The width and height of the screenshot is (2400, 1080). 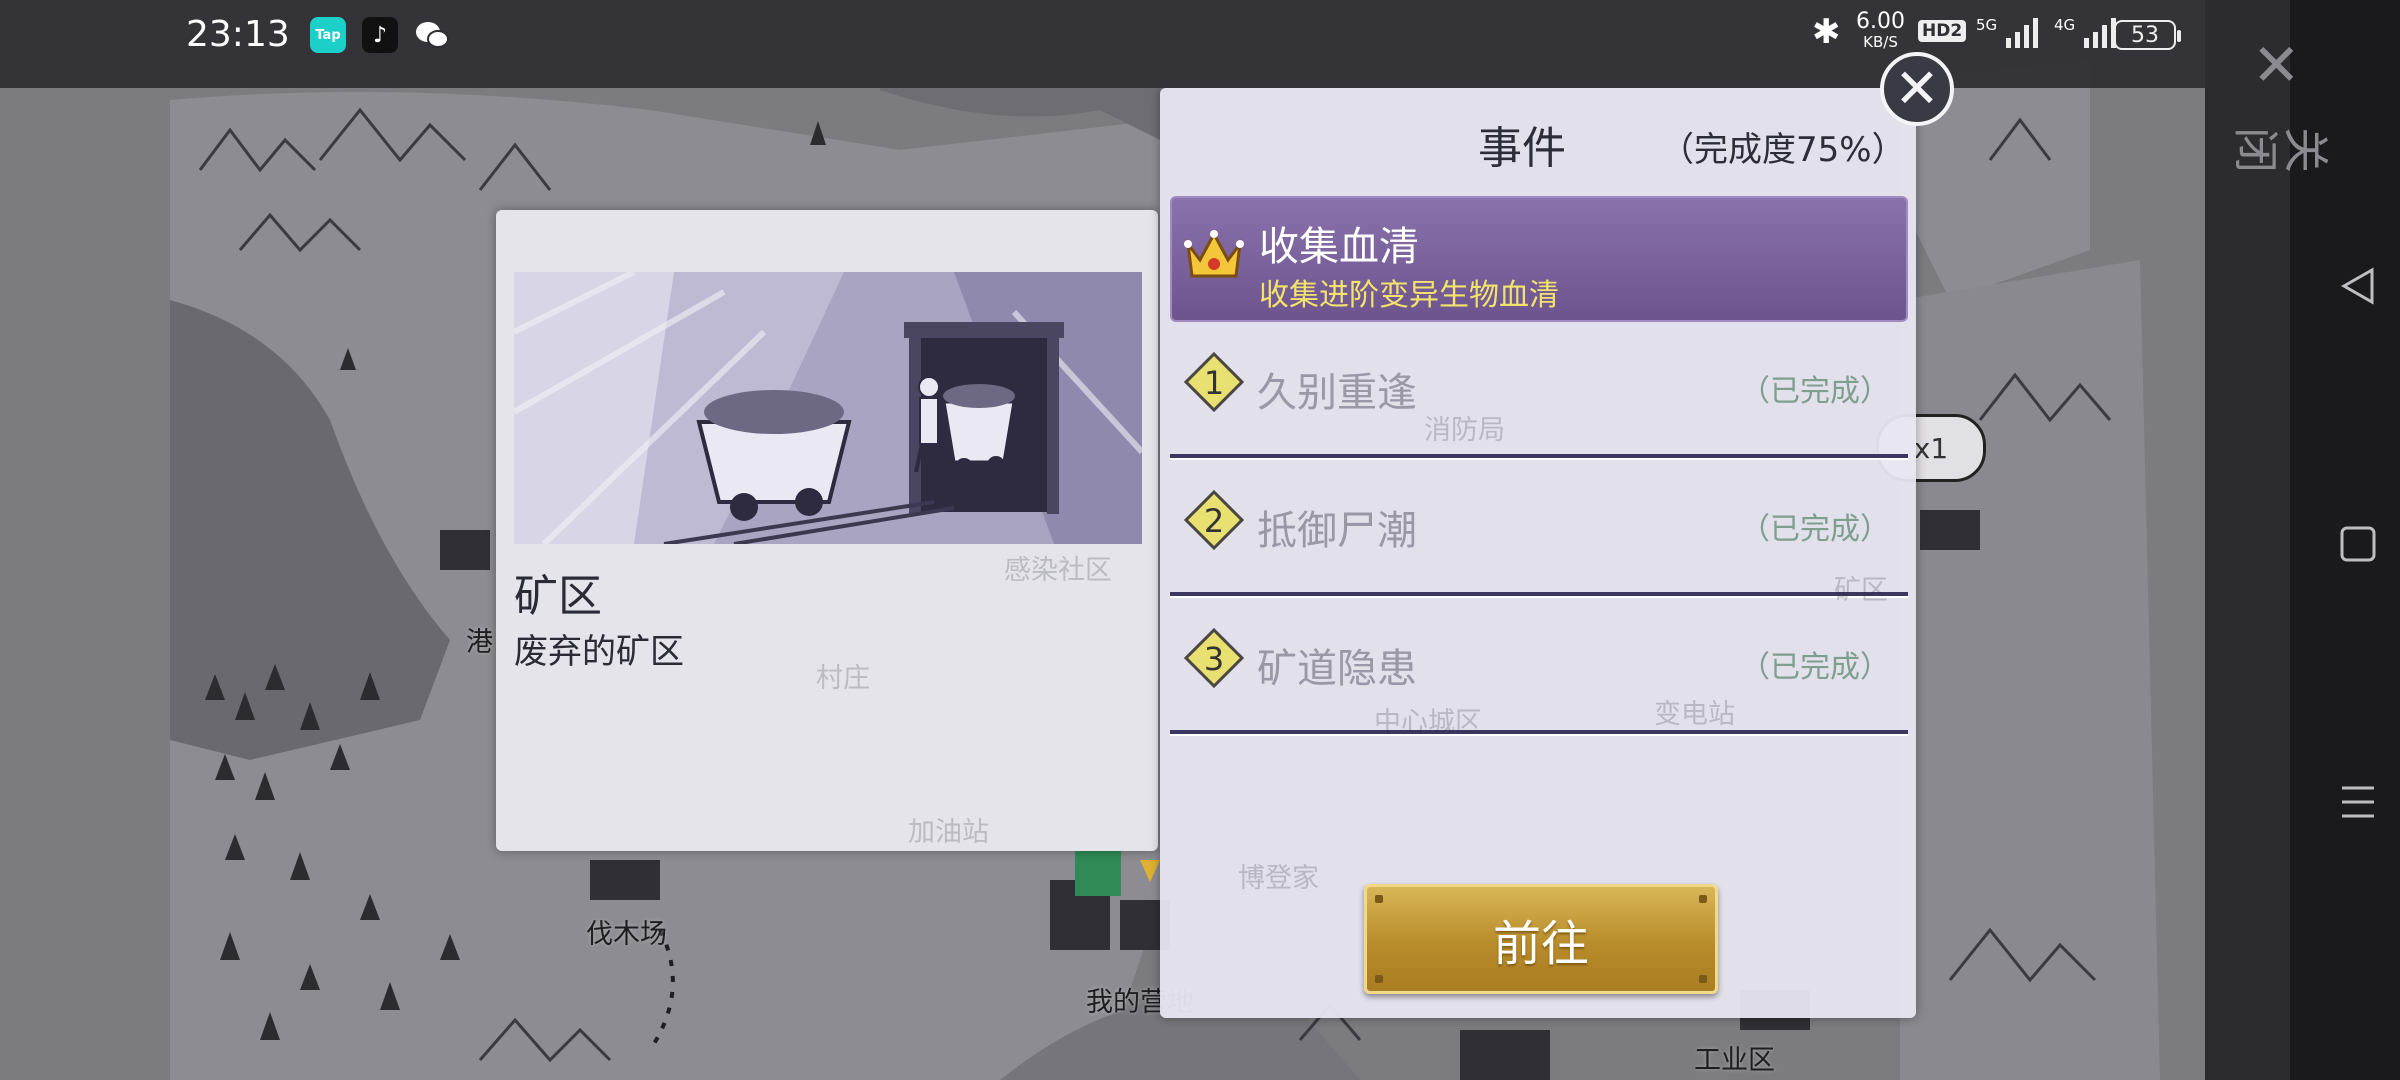 What do you see at coordinates (1214, 521) in the screenshot?
I see `event-number: 2` at bounding box center [1214, 521].